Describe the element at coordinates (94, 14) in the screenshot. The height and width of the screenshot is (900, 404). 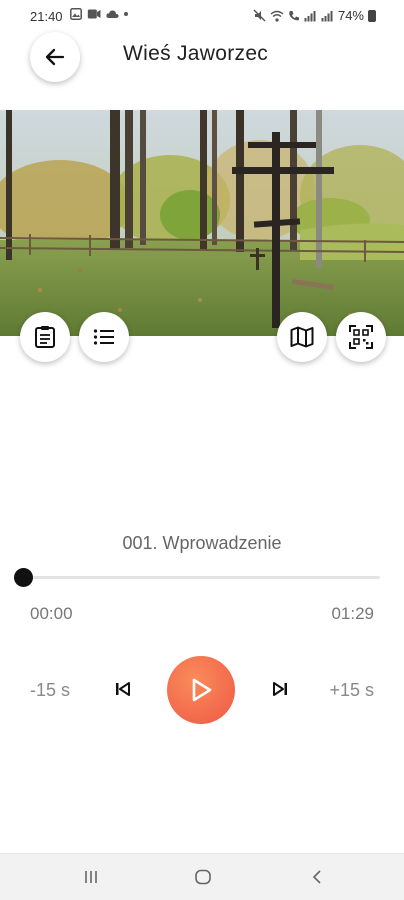
I see `video-icon` at that location.